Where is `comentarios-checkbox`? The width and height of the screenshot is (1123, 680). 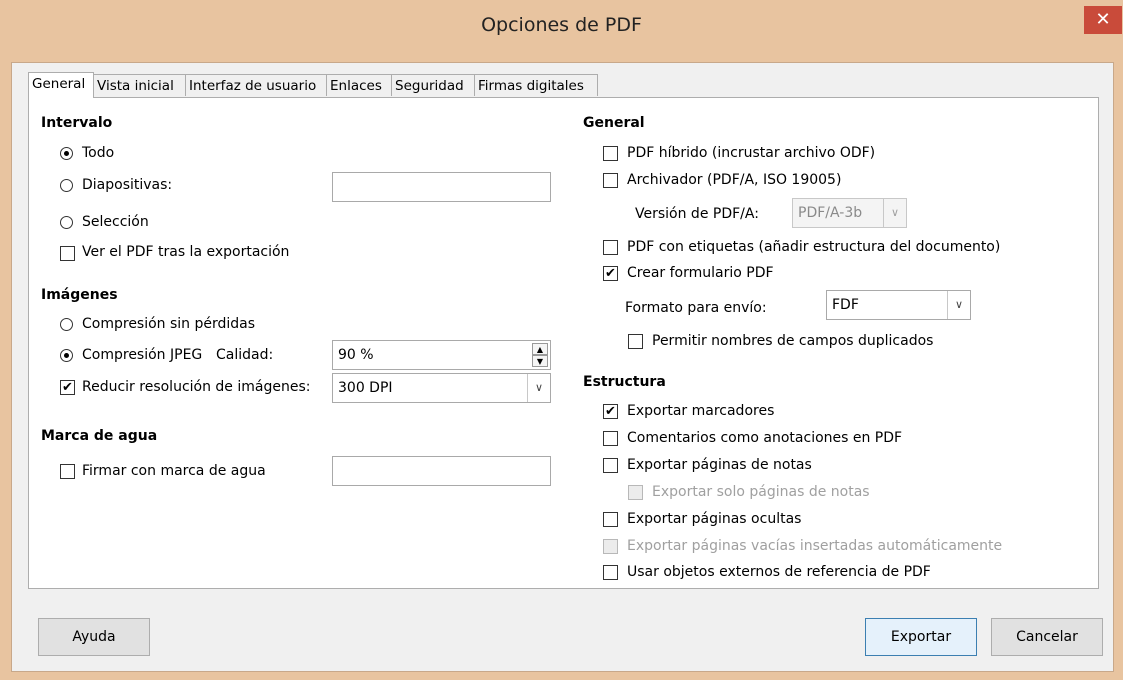
comentarios-checkbox is located at coordinates (610, 438).